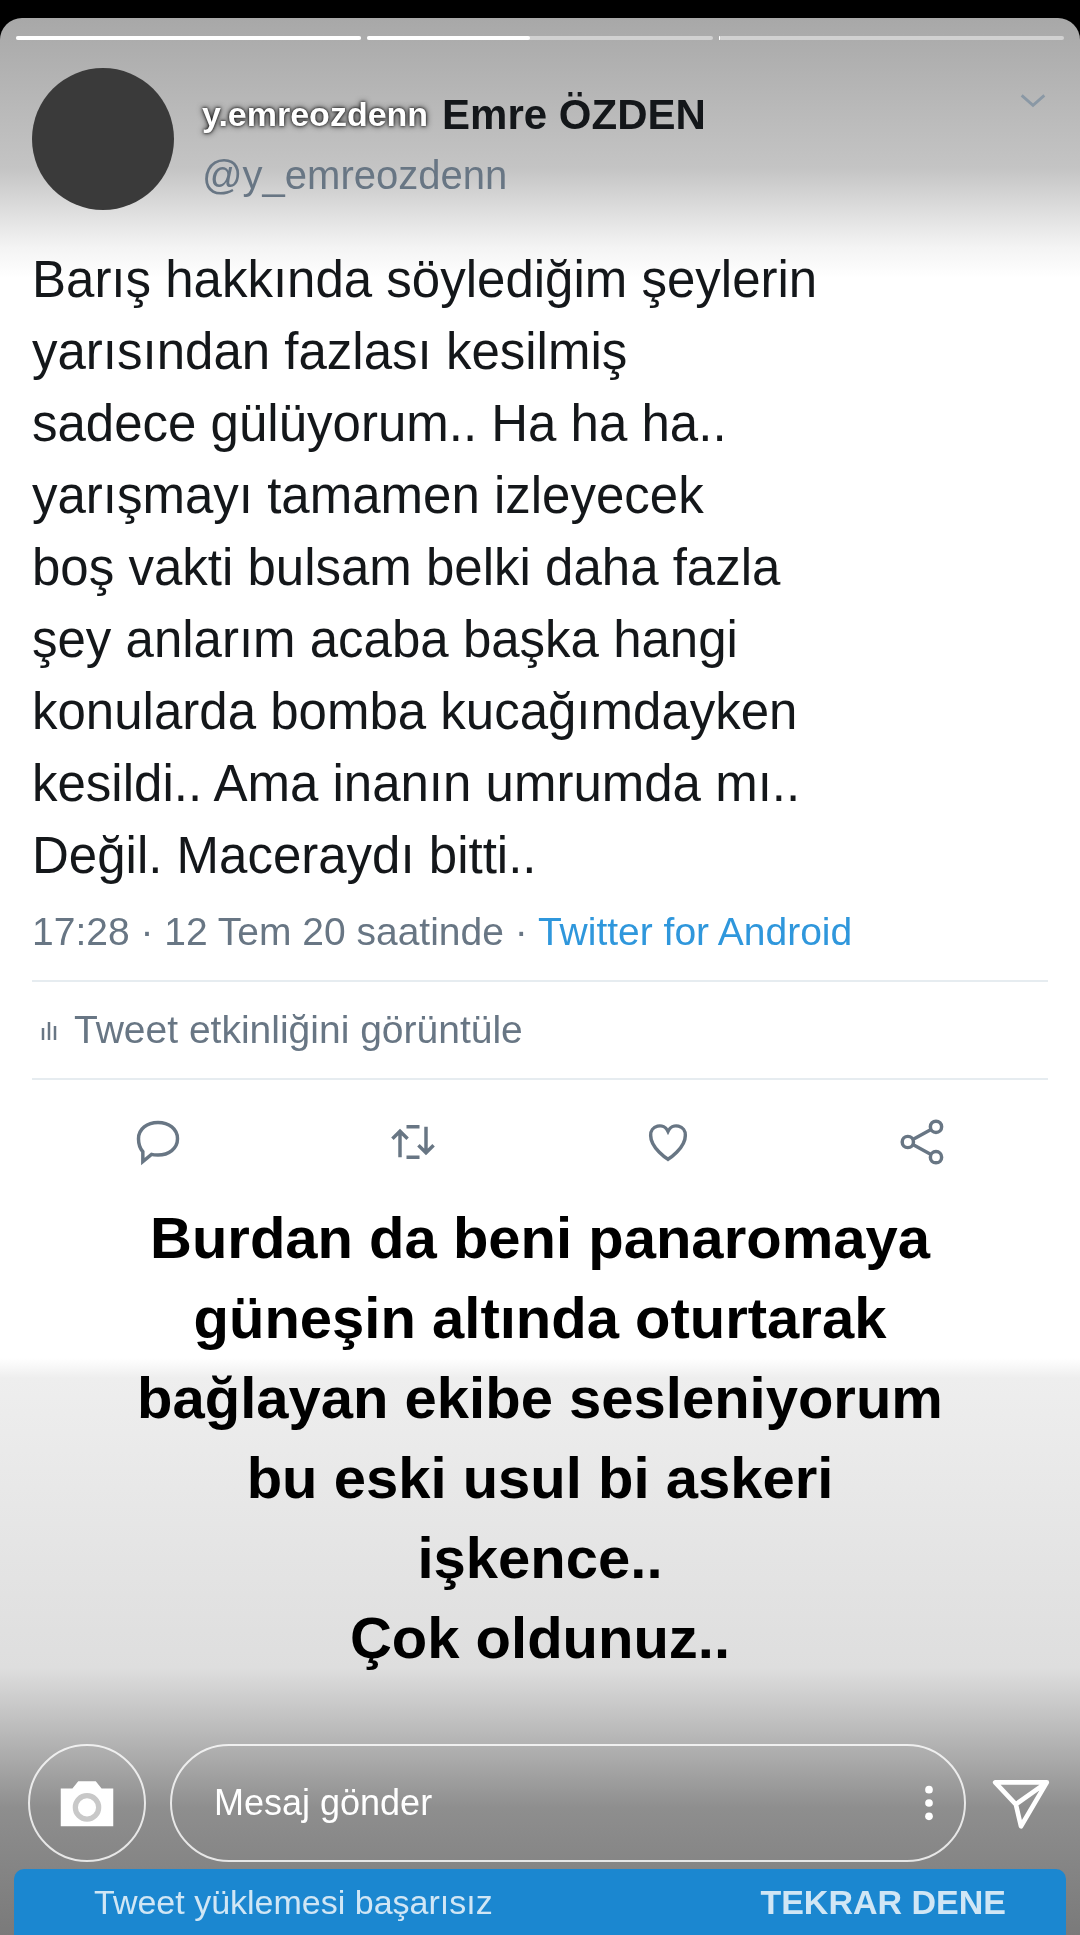 This screenshot has height=1935, width=1080. What do you see at coordinates (293, 1902) in the screenshot?
I see `error-message: Tweet yüklemesi başarısız` at bounding box center [293, 1902].